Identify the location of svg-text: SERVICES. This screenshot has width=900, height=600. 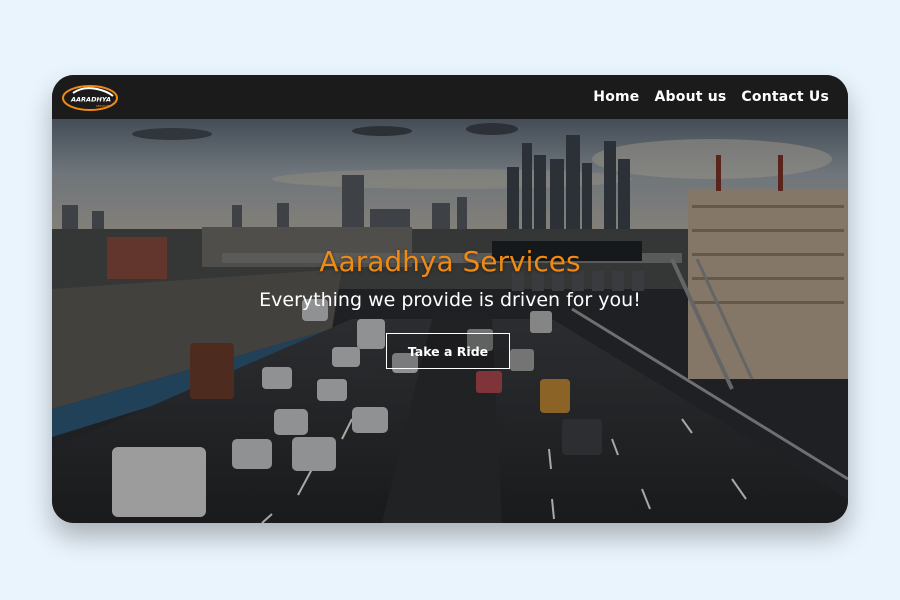
(103, 106).